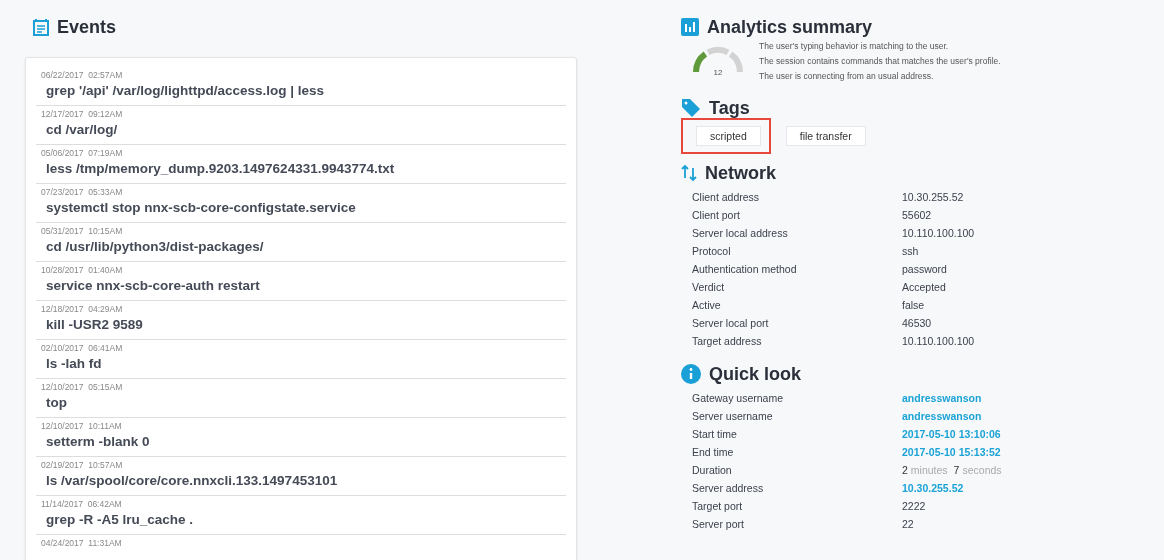 This screenshot has height=560, width=1164. What do you see at coordinates (740, 233) in the screenshot?
I see `field-label: Server local address` at bounding box center [740, 233].